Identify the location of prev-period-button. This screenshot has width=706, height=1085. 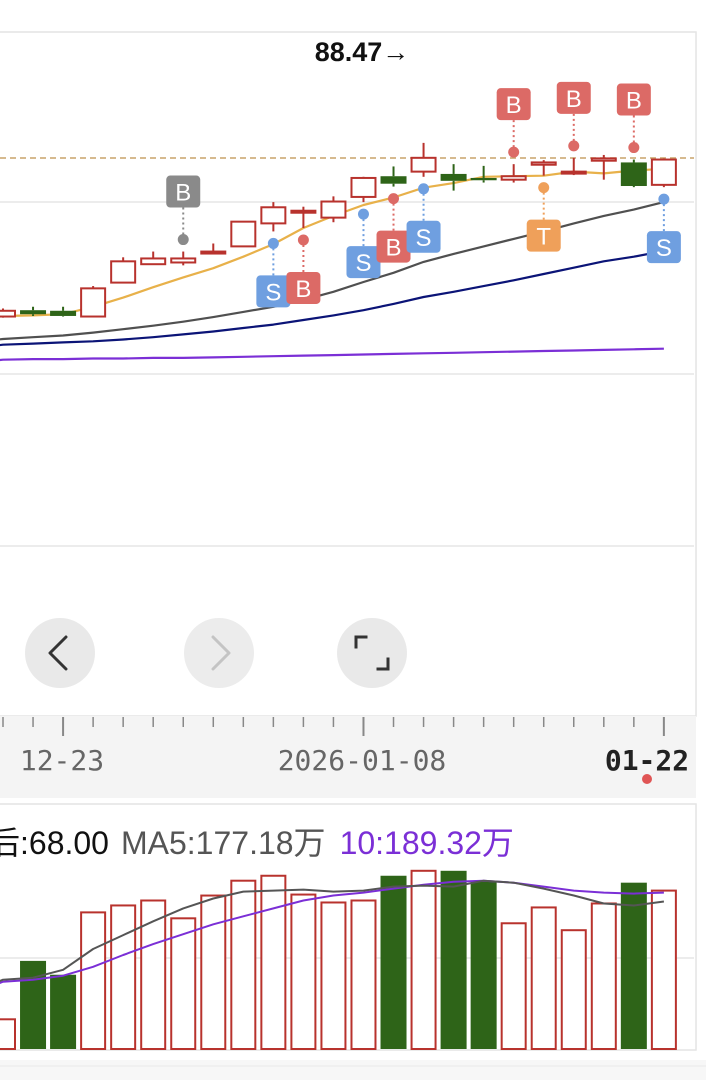
(60, 653).